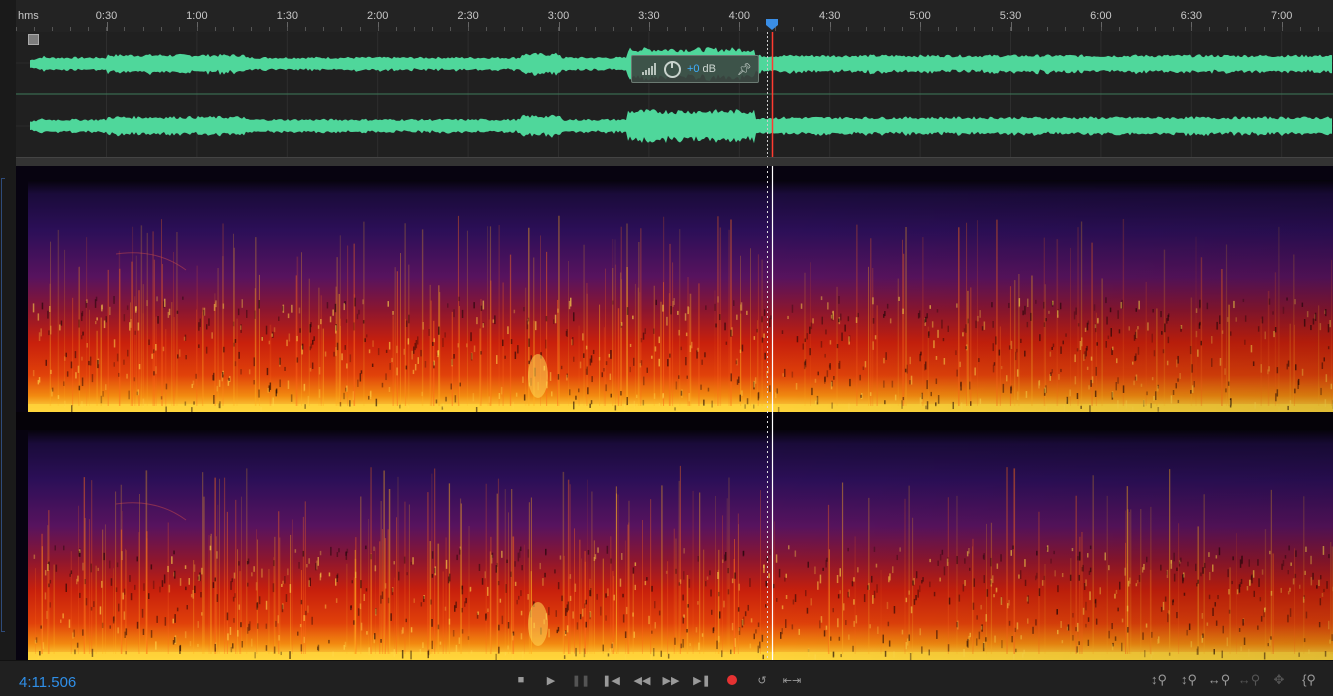  I want to click on left-panel-edge, so click(8, 347).